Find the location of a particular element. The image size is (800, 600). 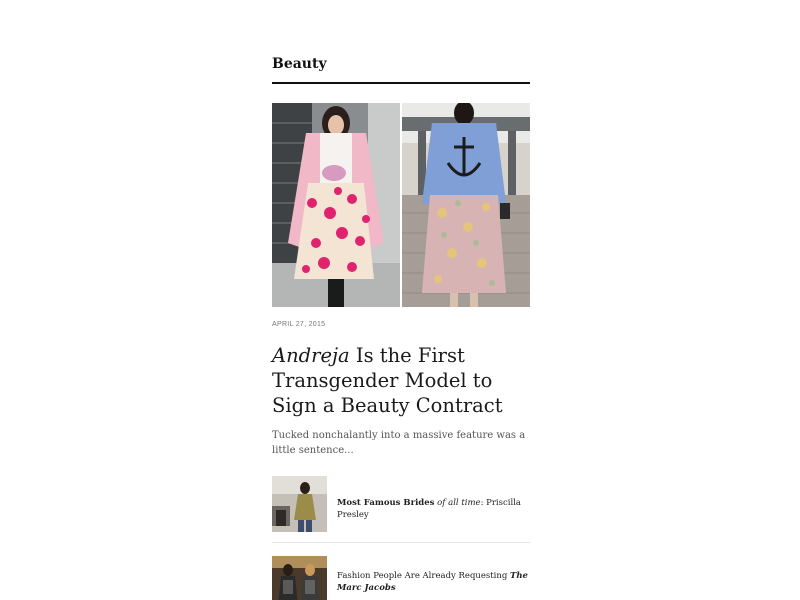

teaser-title-italic: of all time is located at coordinates (457, 503).